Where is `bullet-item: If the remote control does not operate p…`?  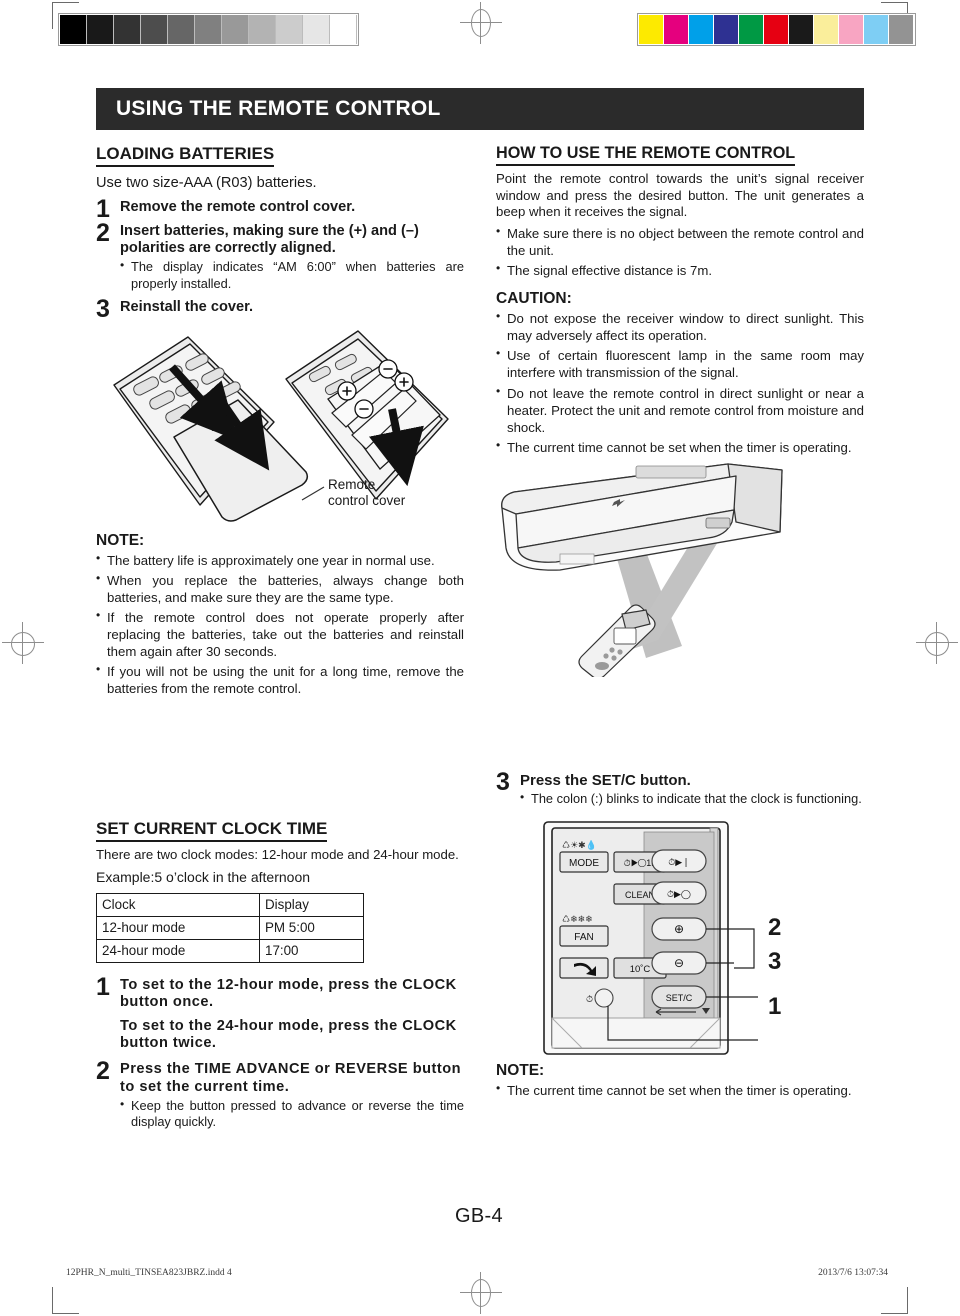
bullet-item: If the remote control does not operate p… is located at coordinates (280, 634).